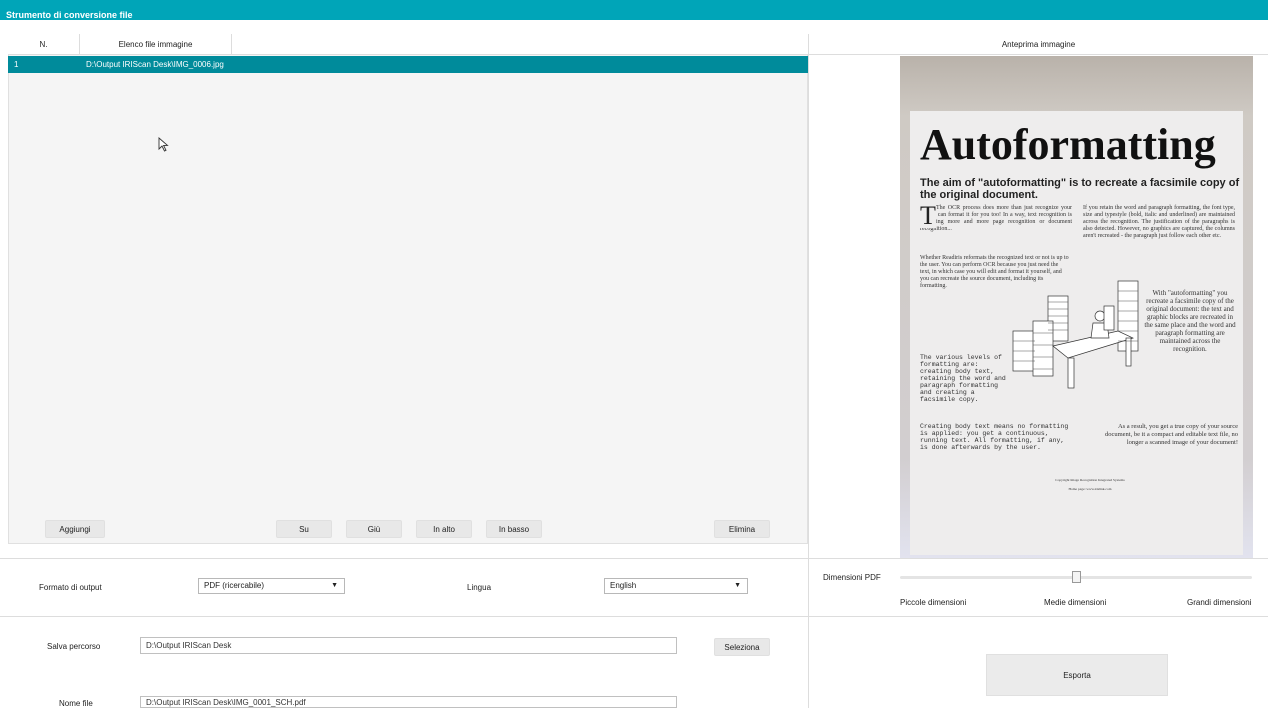 This screenshot has width=1268, height=709. What do you see at coordinates (444, 529) in the screenshot?
I see `move-top-button: In alto` at bounding box center [444, 529].